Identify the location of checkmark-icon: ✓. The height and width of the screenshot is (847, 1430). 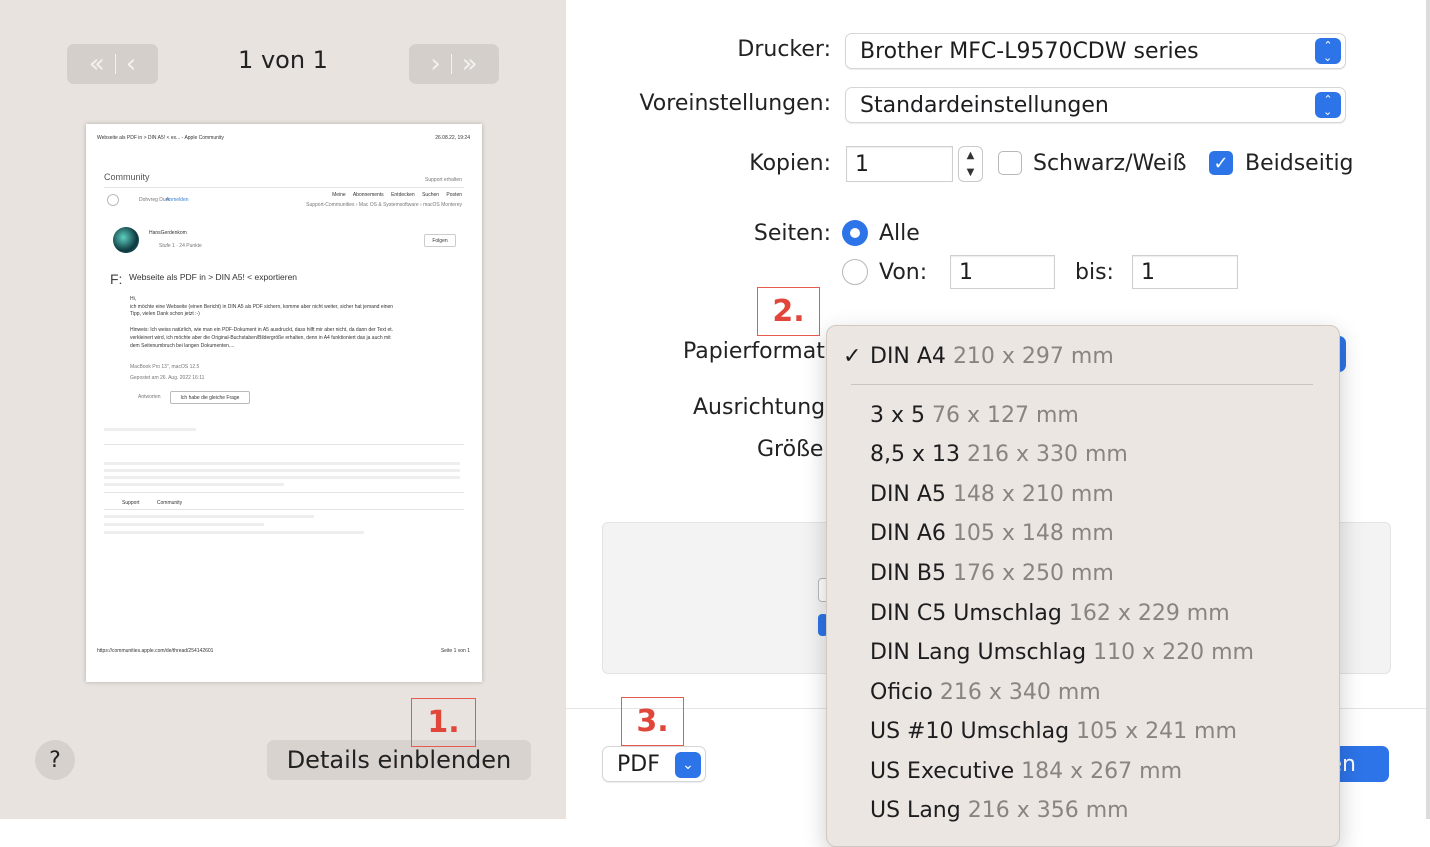
(1221, 163).